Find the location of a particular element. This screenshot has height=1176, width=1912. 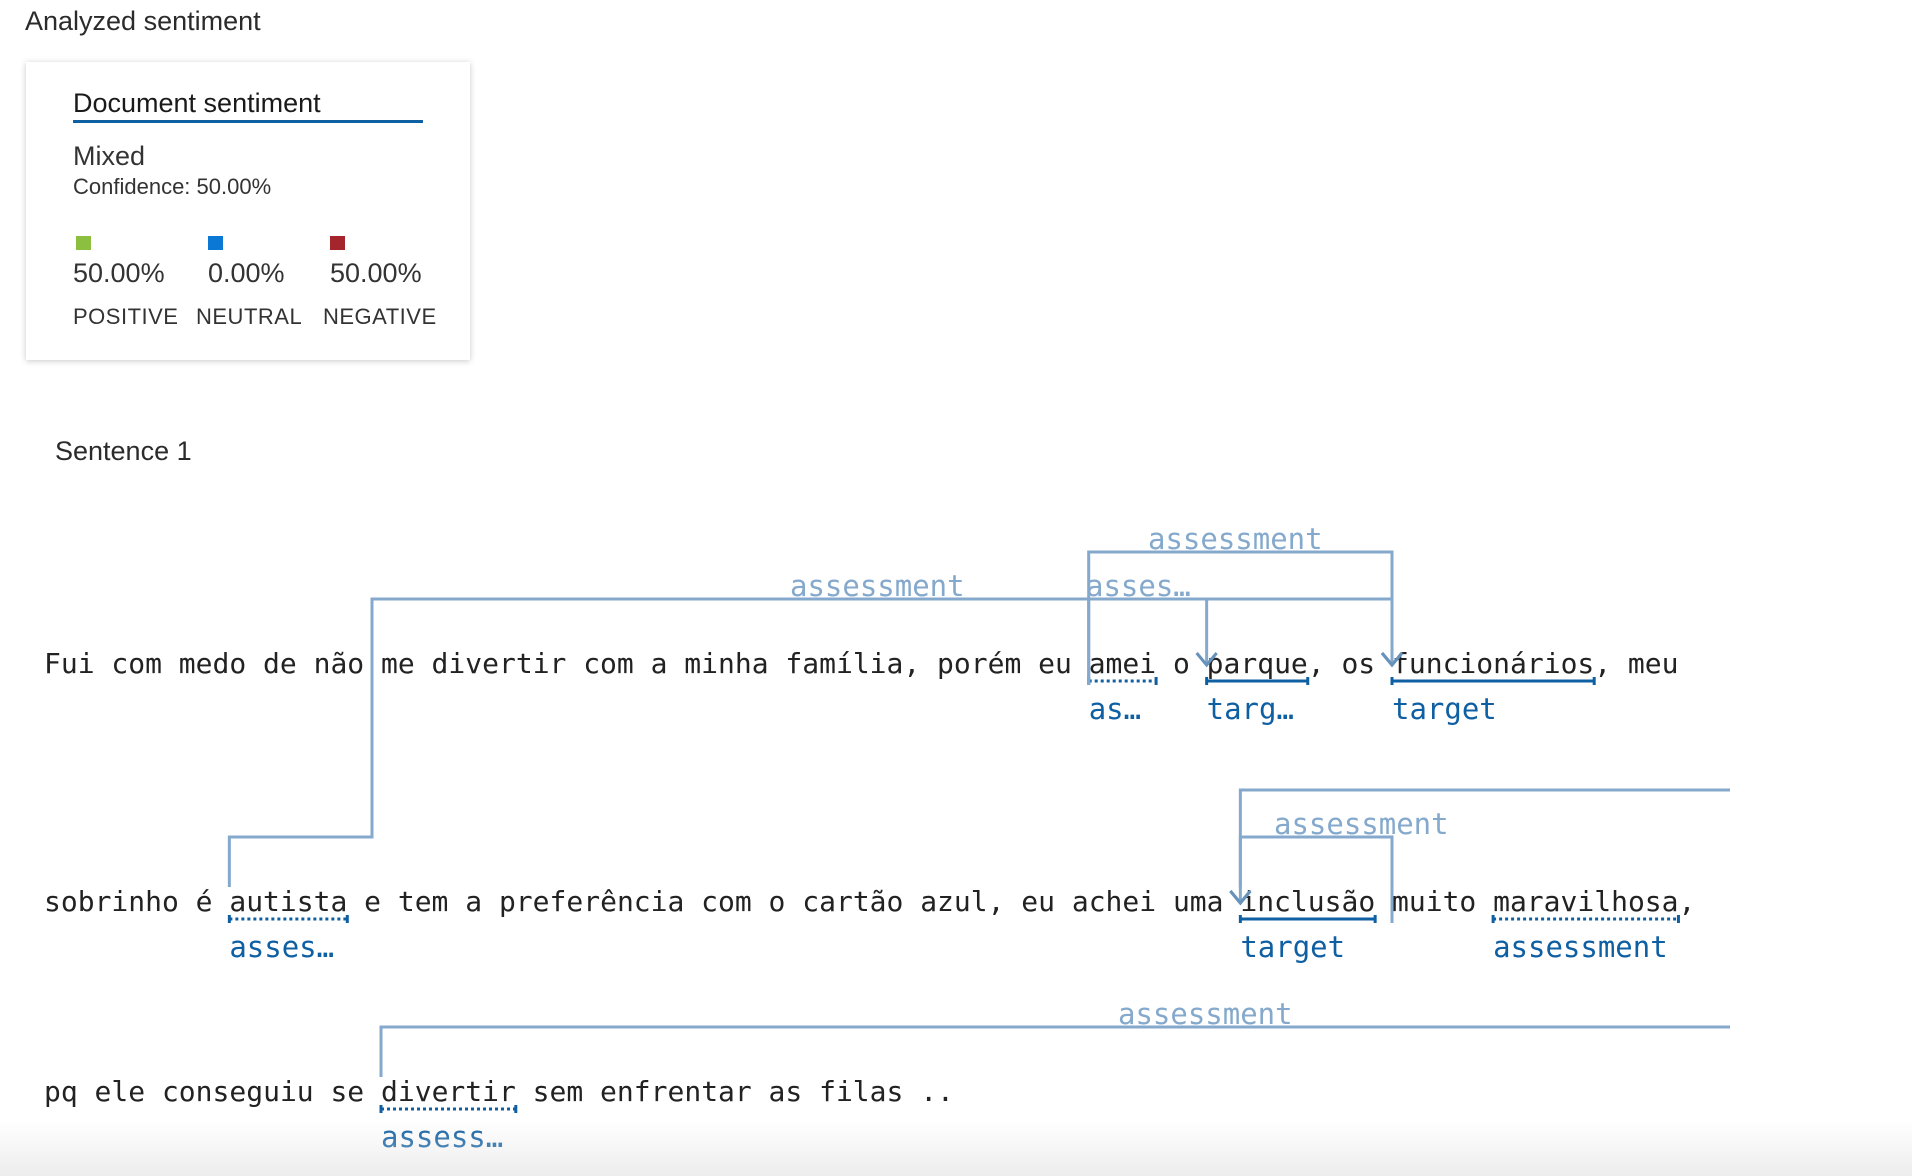

token-word: e is located at coordinates (372, 901).